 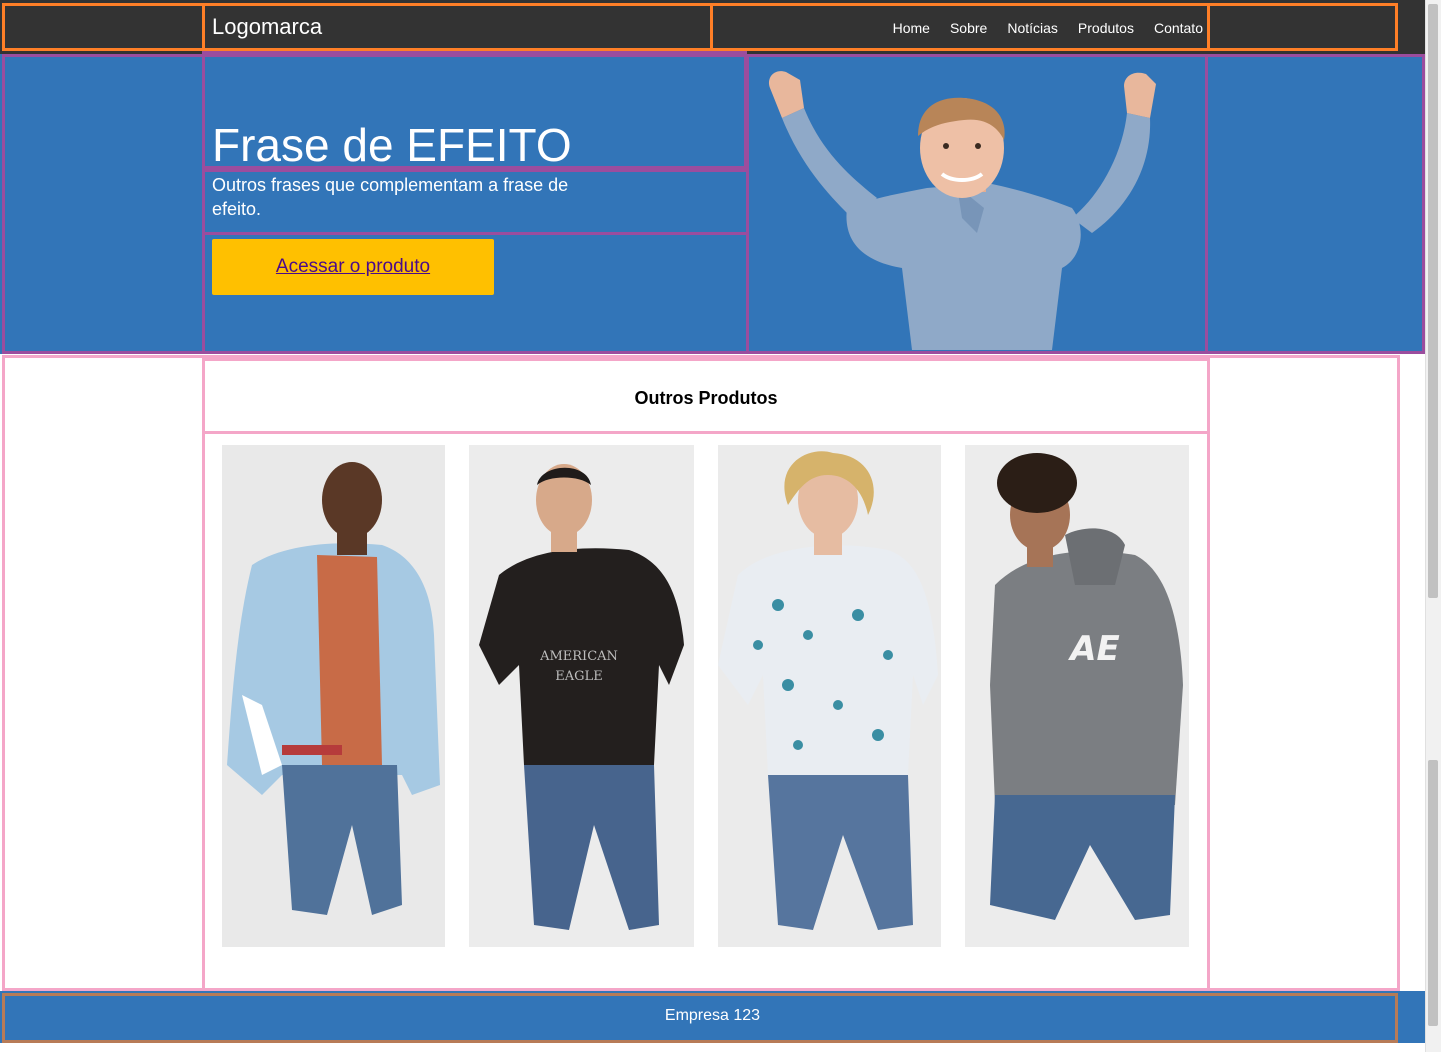 I want to click on scrollbar-thumb-lower, so click(x=1433, y=893).